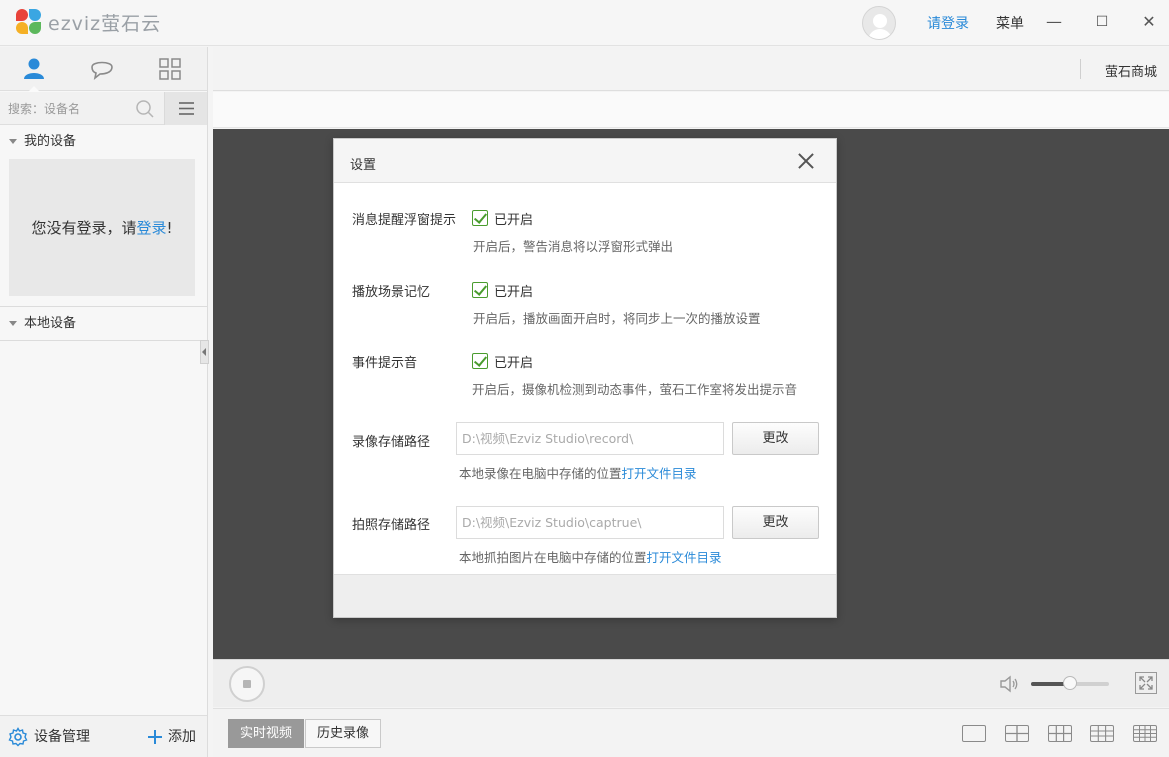 The height and width of the screenshot is (757, 1169). What do you see at coordinates (1017, 733) in the screenshot?
I see `4-view-icon` at bounding box center [1017, 733].